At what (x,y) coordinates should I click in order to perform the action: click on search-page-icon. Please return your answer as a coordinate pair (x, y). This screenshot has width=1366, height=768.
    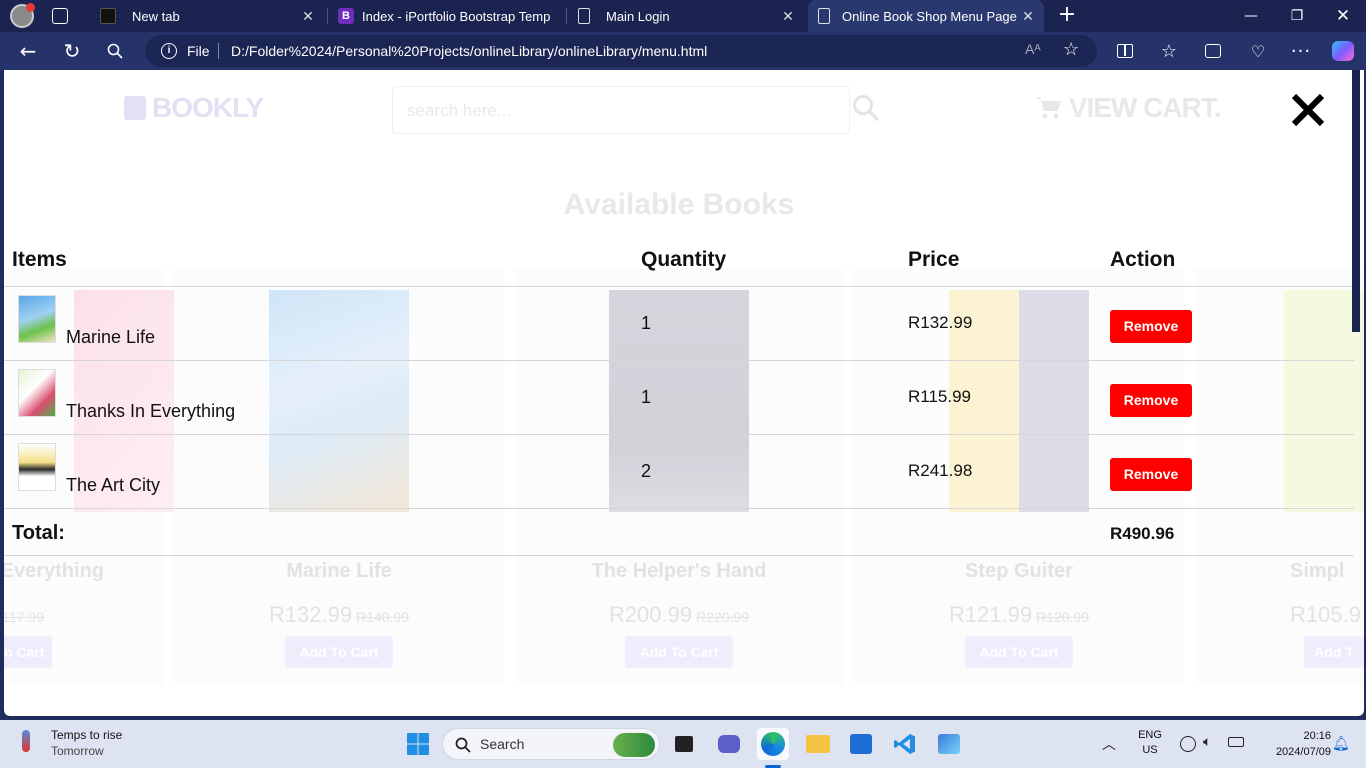
    Looking at the image, I should click on (115, 51).